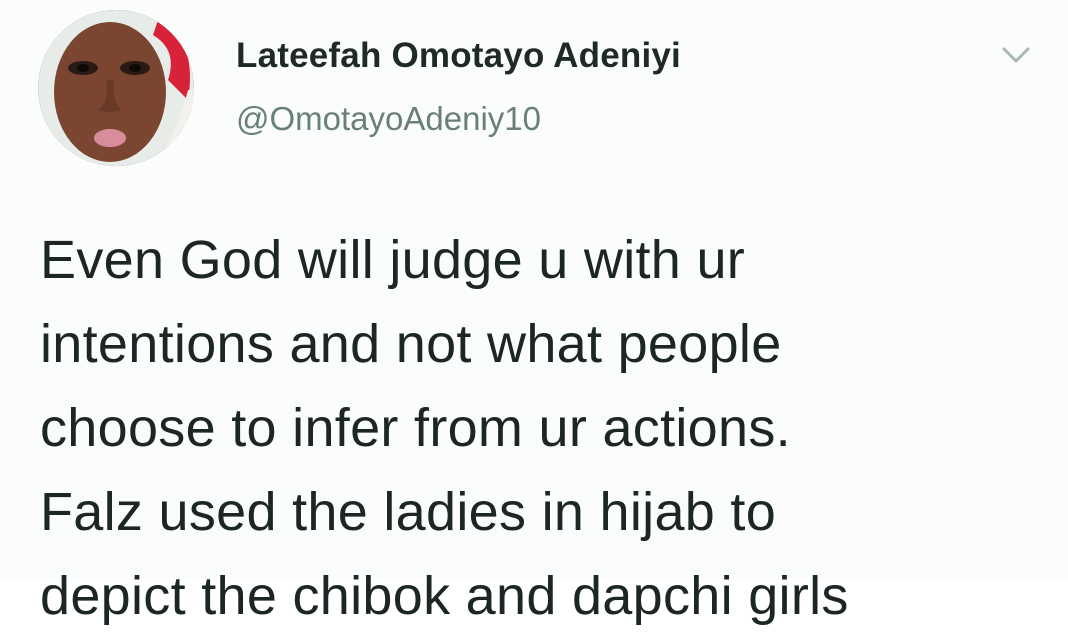 The height and width of the screenshot is (638, 1068). I want to click on tweet-text-line: Even God will judge u with ur, so click(393, 260).